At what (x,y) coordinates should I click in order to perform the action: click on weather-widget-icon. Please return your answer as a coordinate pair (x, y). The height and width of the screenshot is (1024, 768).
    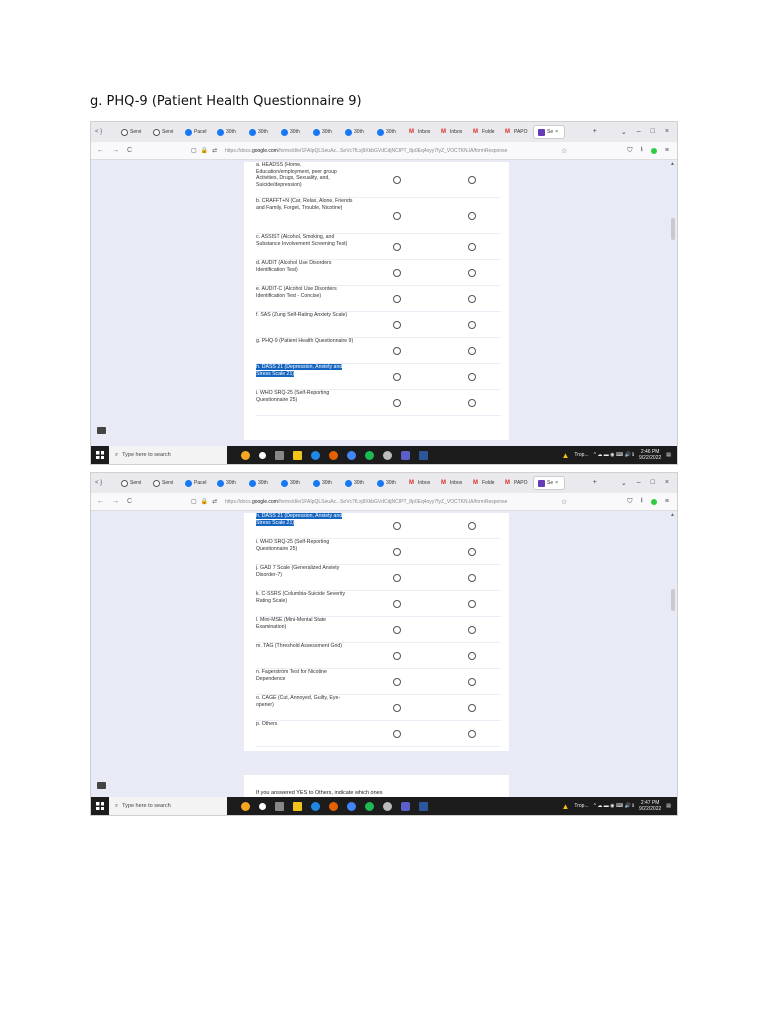
    Looking at the image, I should click on (245, 806).